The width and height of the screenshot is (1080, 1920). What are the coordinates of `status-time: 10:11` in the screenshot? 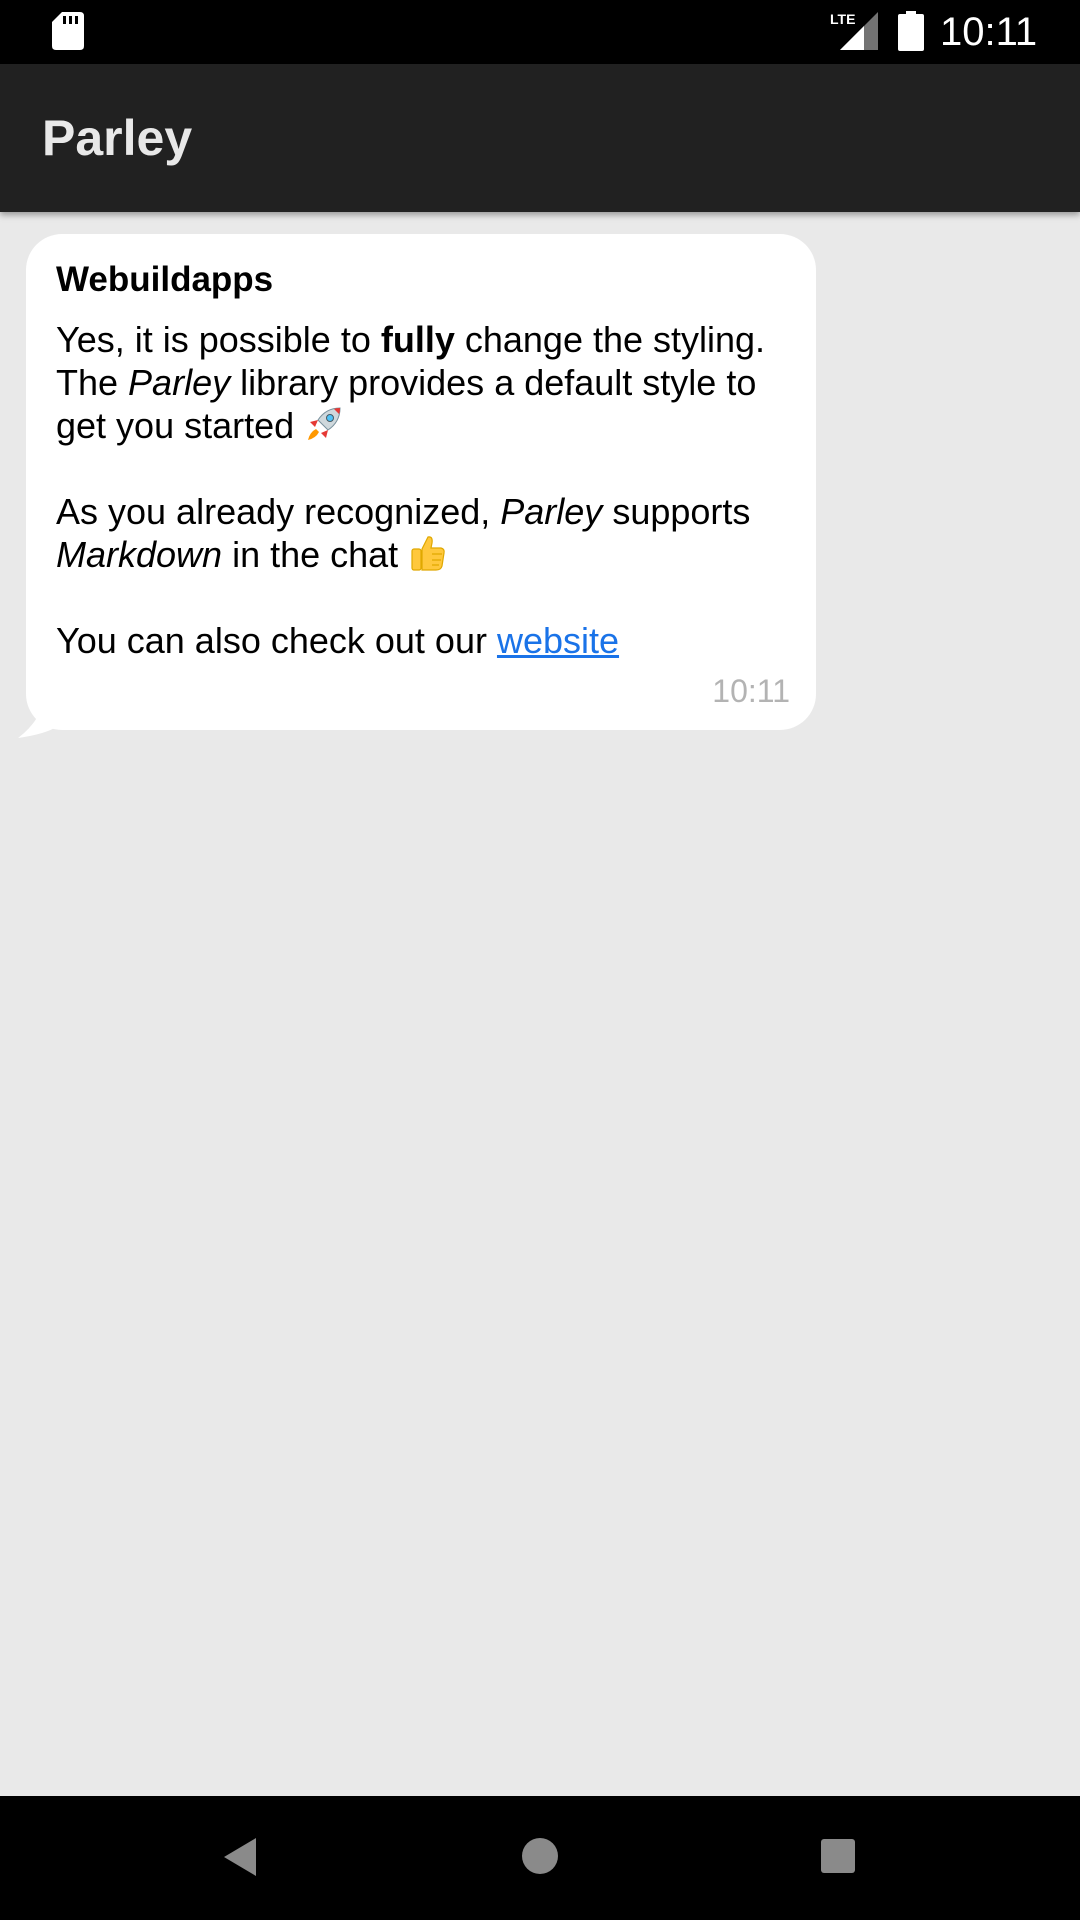 It's located at (989, 32).